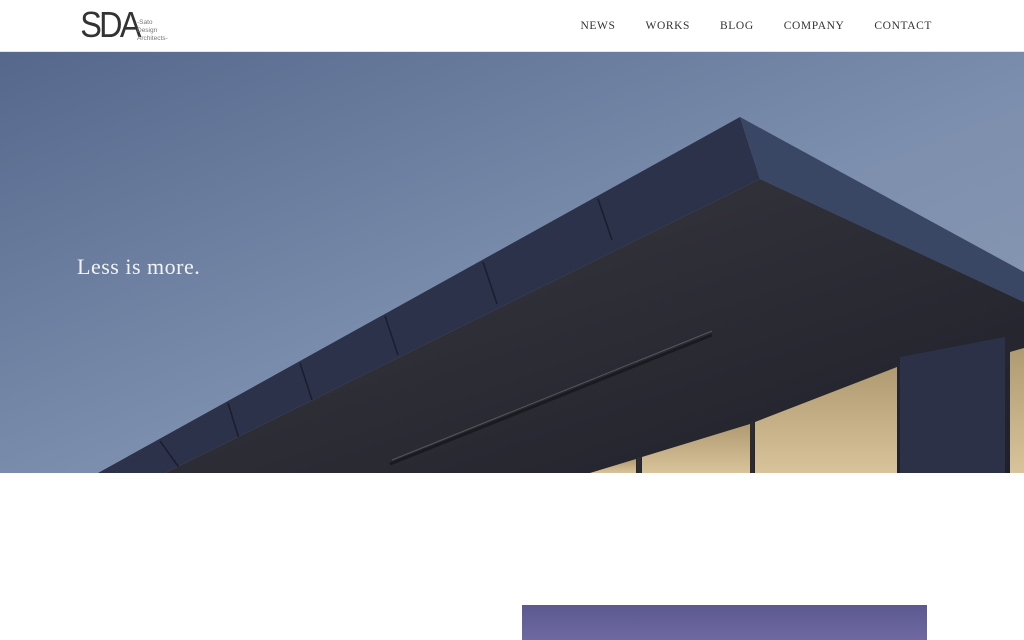 This screenshot has width=1024, height=640. I want to click on logo-mark-text: SDA, so click(110, 24).